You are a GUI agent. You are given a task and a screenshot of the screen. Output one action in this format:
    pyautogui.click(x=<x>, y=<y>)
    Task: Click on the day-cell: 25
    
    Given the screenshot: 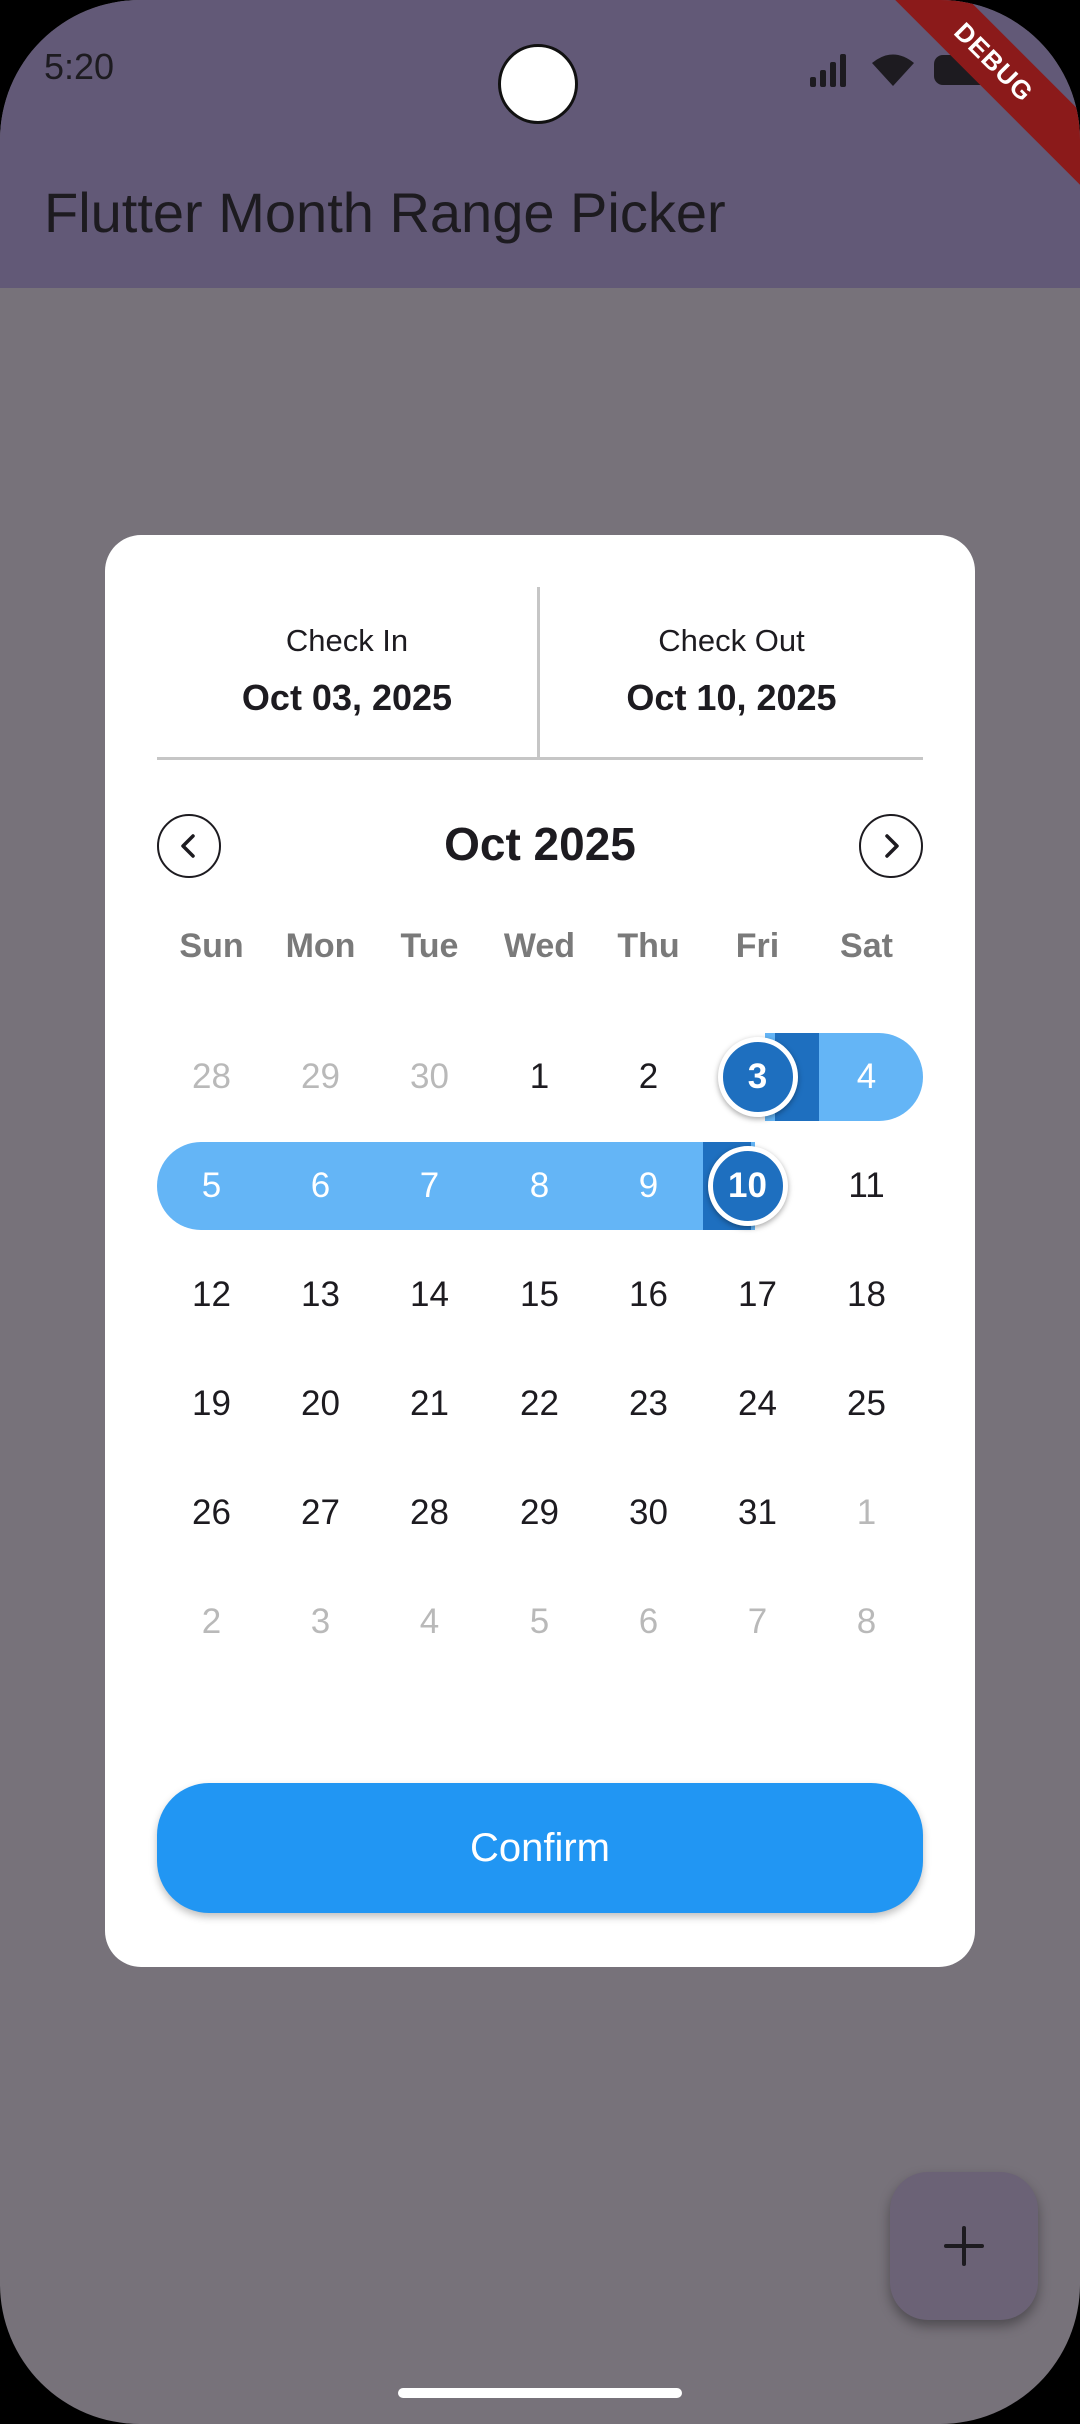 What is the action you would take?
    pyautogui.click(x=866, y=1404)
    